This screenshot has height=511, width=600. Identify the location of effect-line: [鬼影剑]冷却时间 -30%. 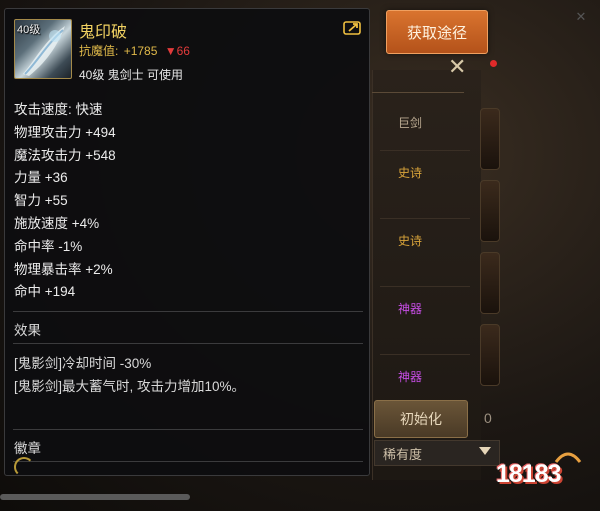
(83, 363).